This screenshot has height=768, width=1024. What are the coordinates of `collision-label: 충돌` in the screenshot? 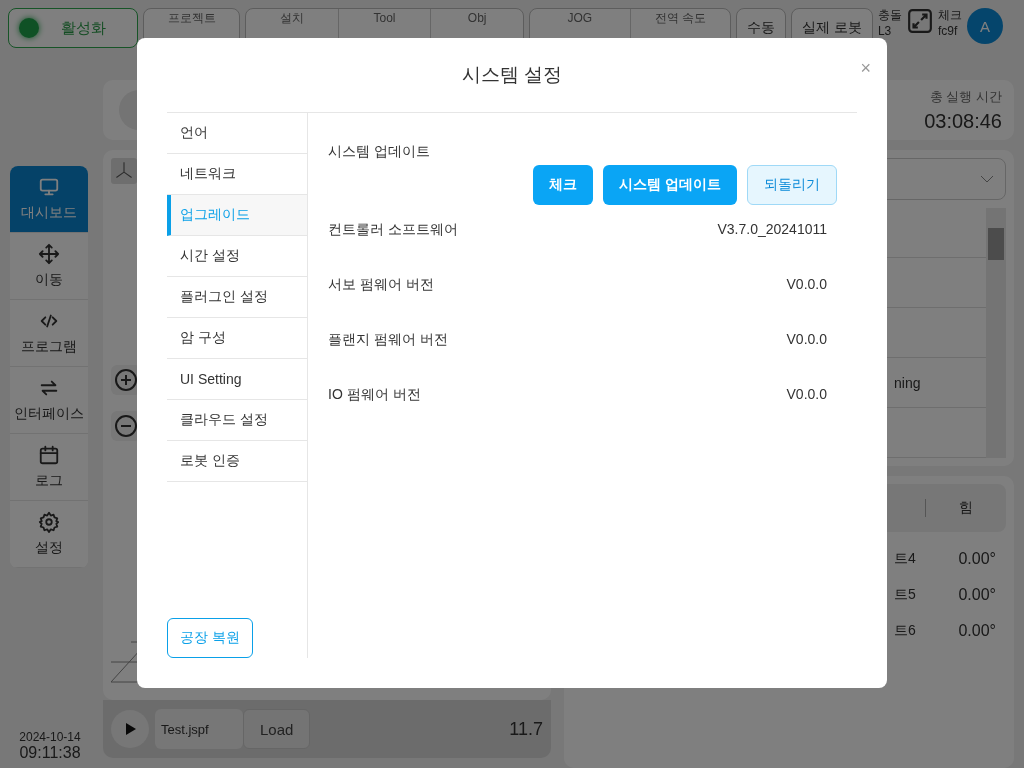 It's located at (889, 16).